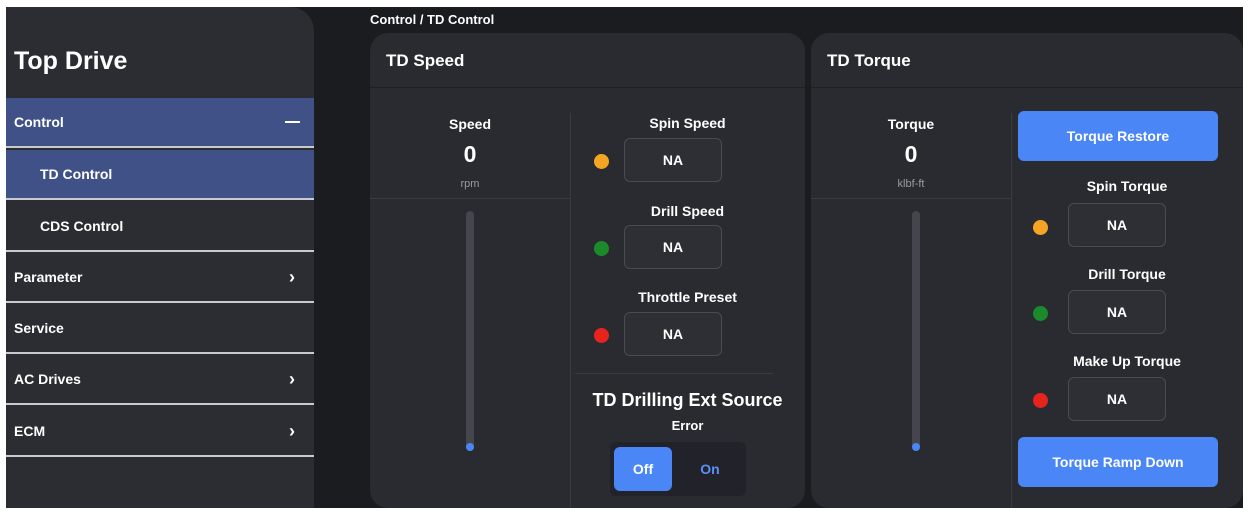 The height and width of the screenshot is (515, 1249). I want to click on torque-unit: klbf-ft, so click(911, 184).